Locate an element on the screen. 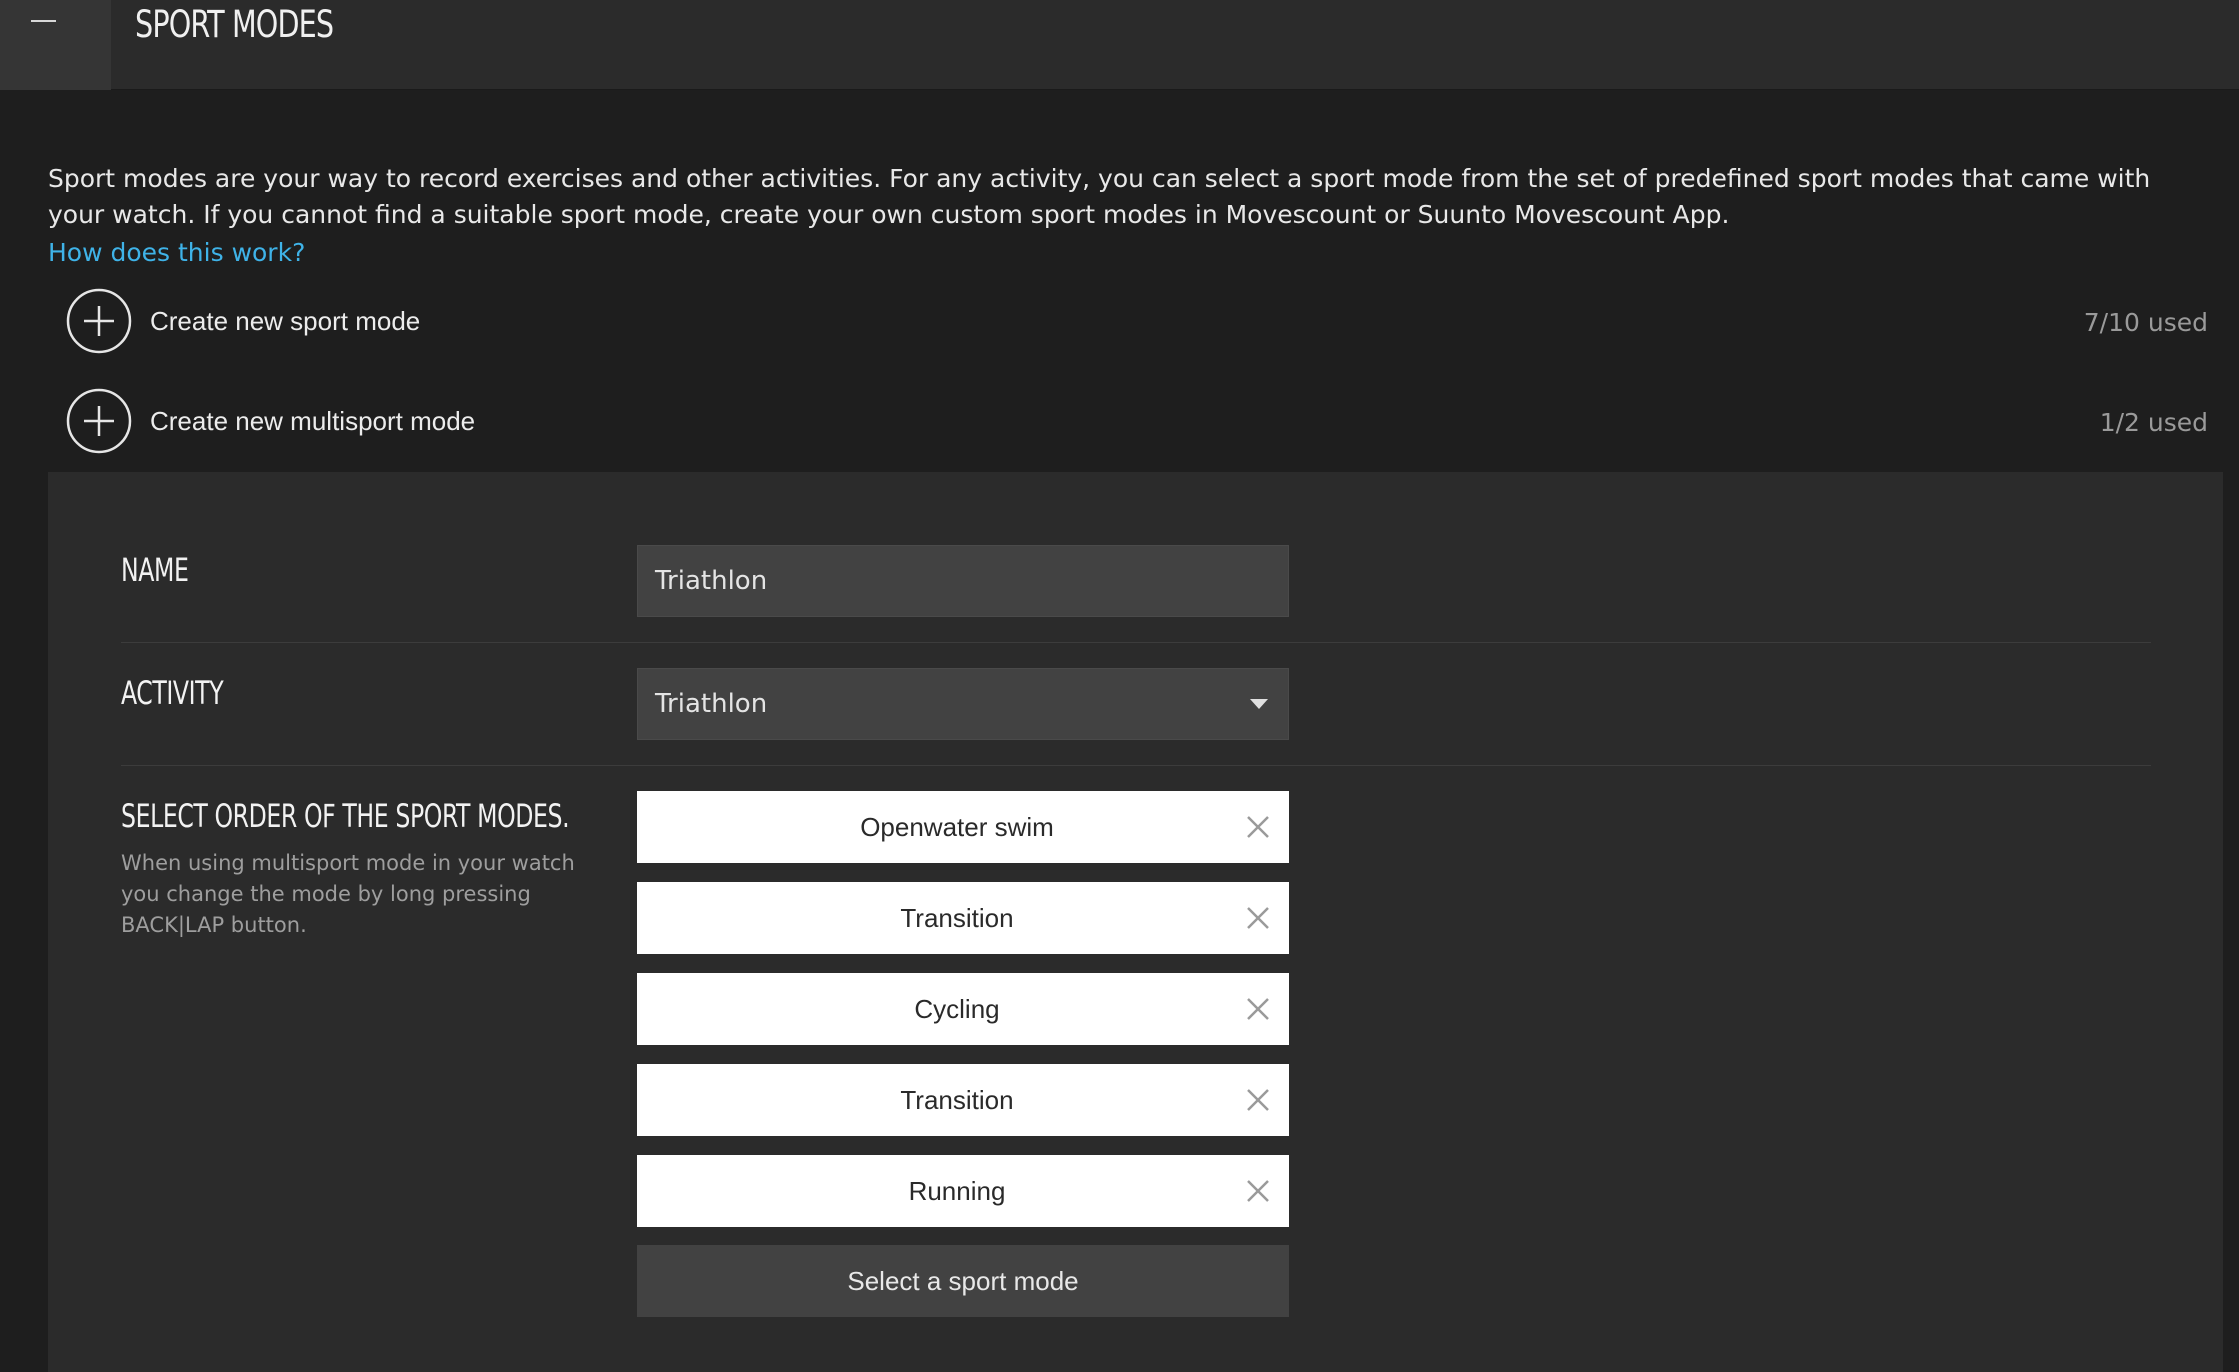 The image size is (2239, 1372). sport-mode-item-label: Running is located at coordinates (957, 1191).